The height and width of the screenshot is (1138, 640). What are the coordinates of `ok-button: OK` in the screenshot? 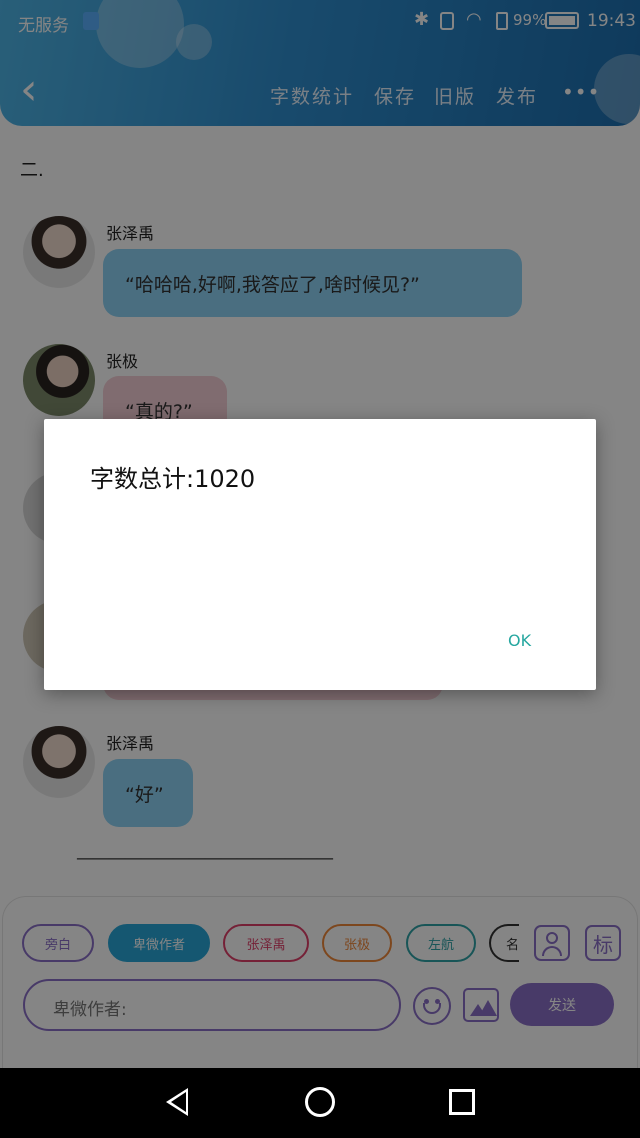 It's located at (519, 640).